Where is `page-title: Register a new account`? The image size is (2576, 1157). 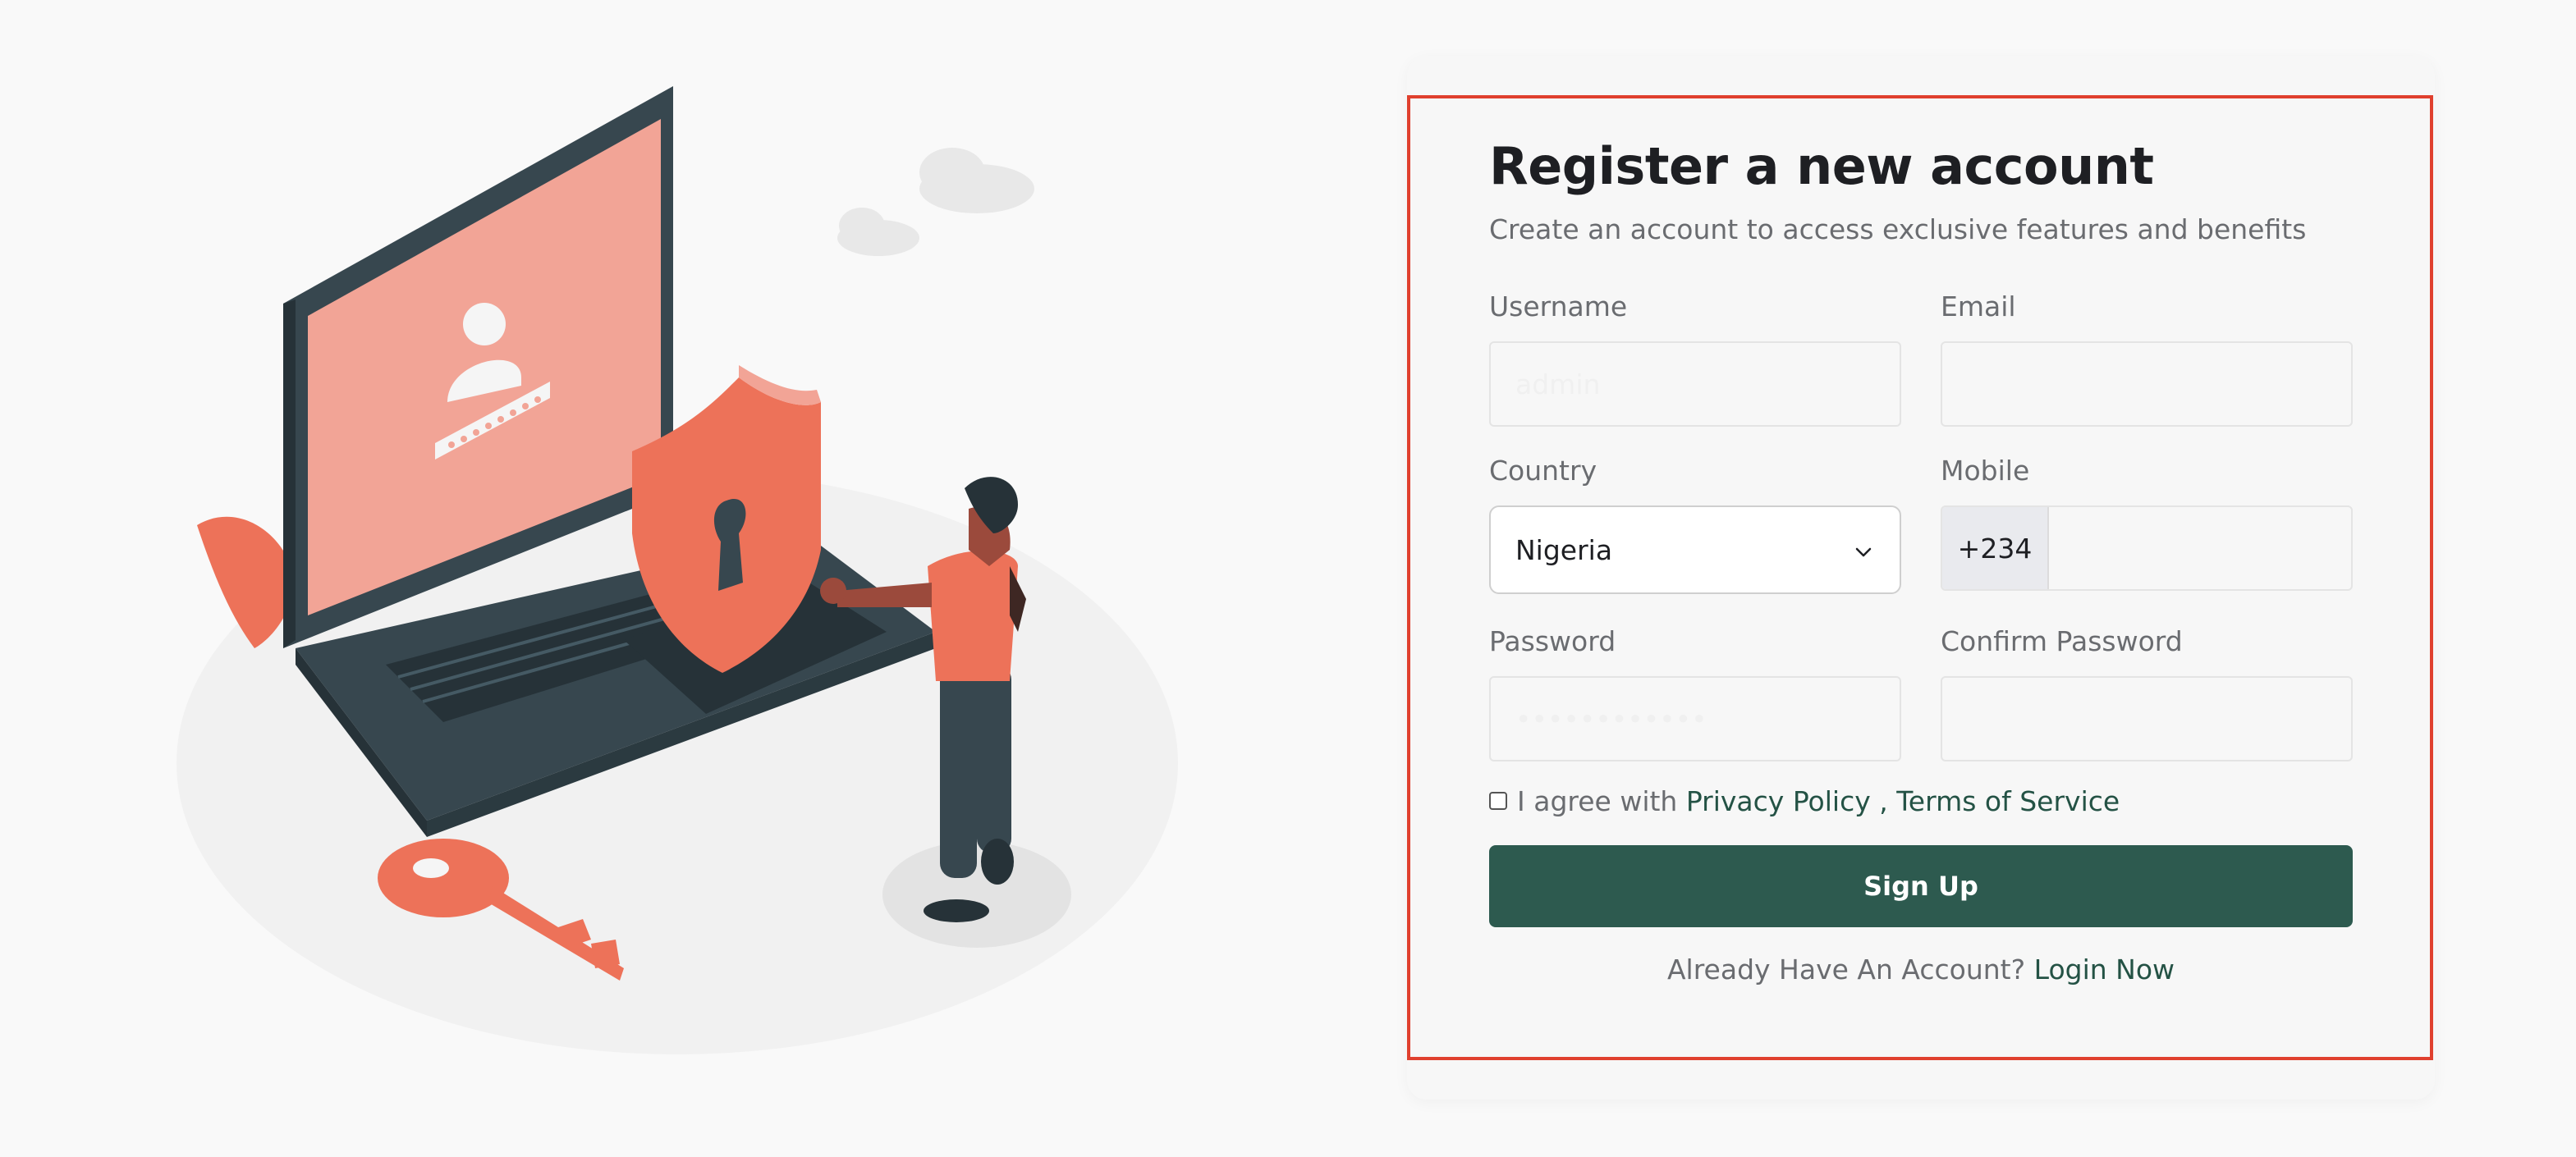
page-title: Register a new account is located at coordinates (1822, 166).